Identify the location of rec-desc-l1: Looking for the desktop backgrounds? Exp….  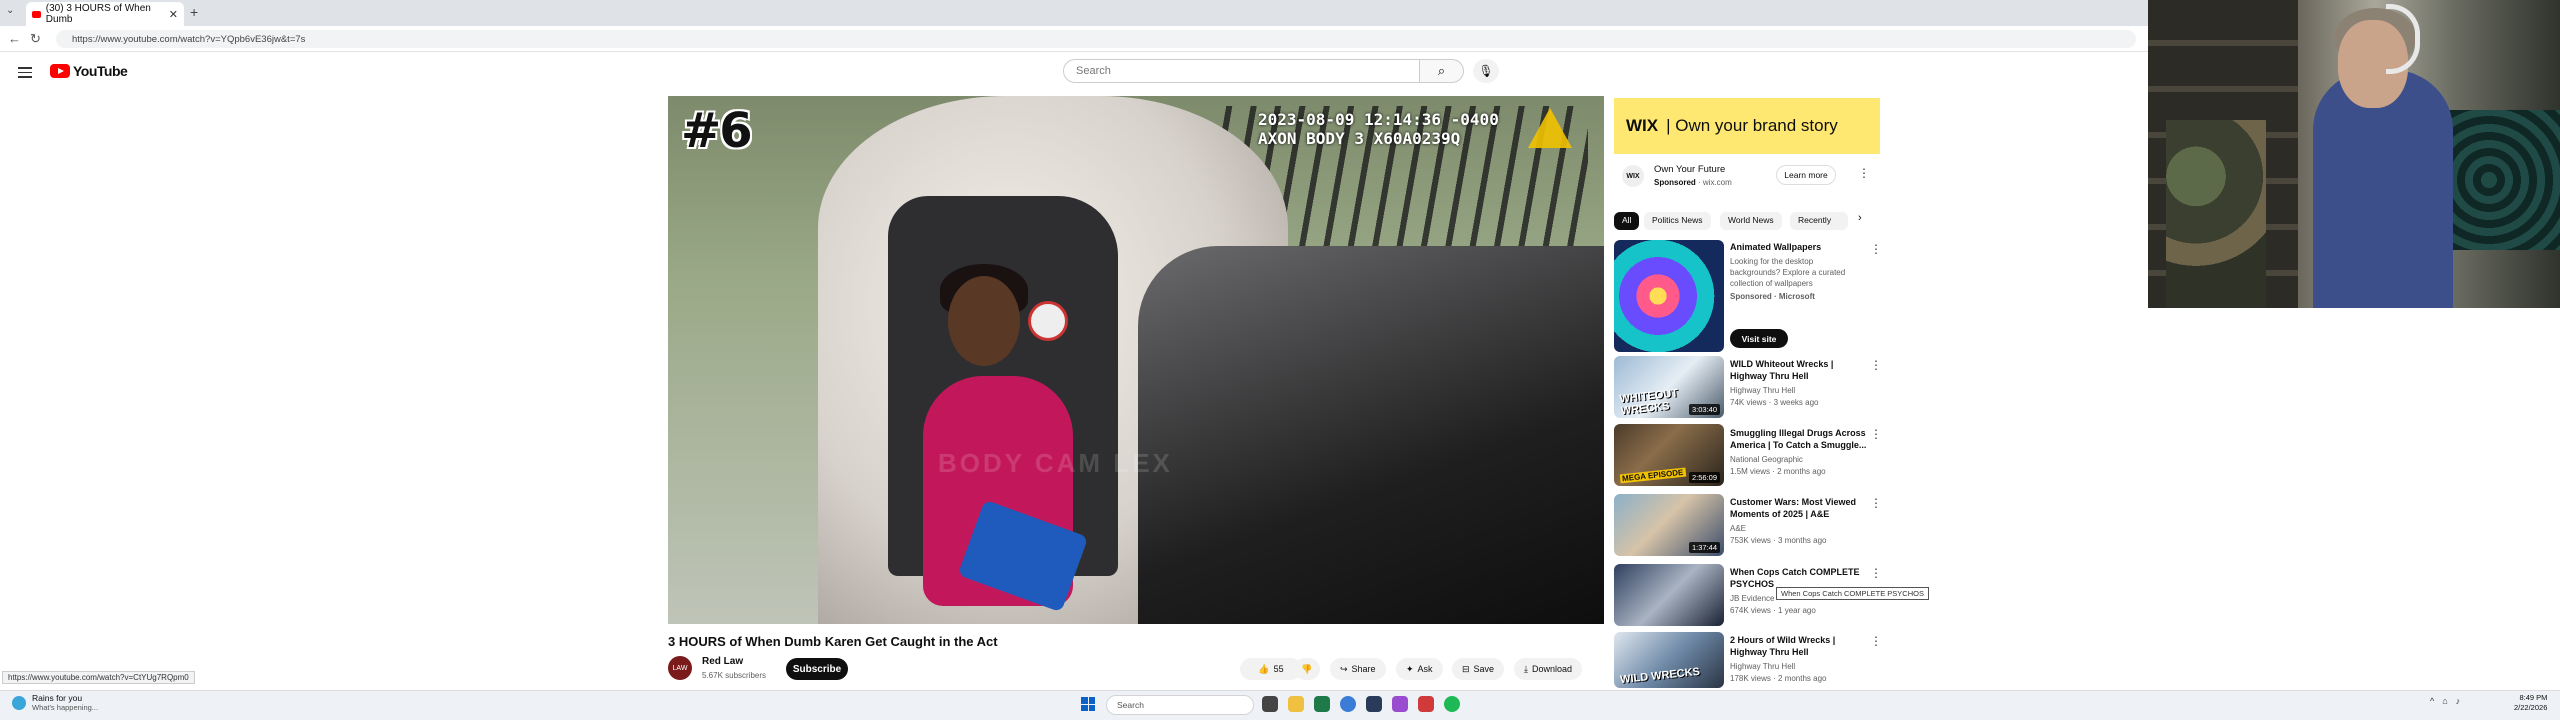
(1788, 267).